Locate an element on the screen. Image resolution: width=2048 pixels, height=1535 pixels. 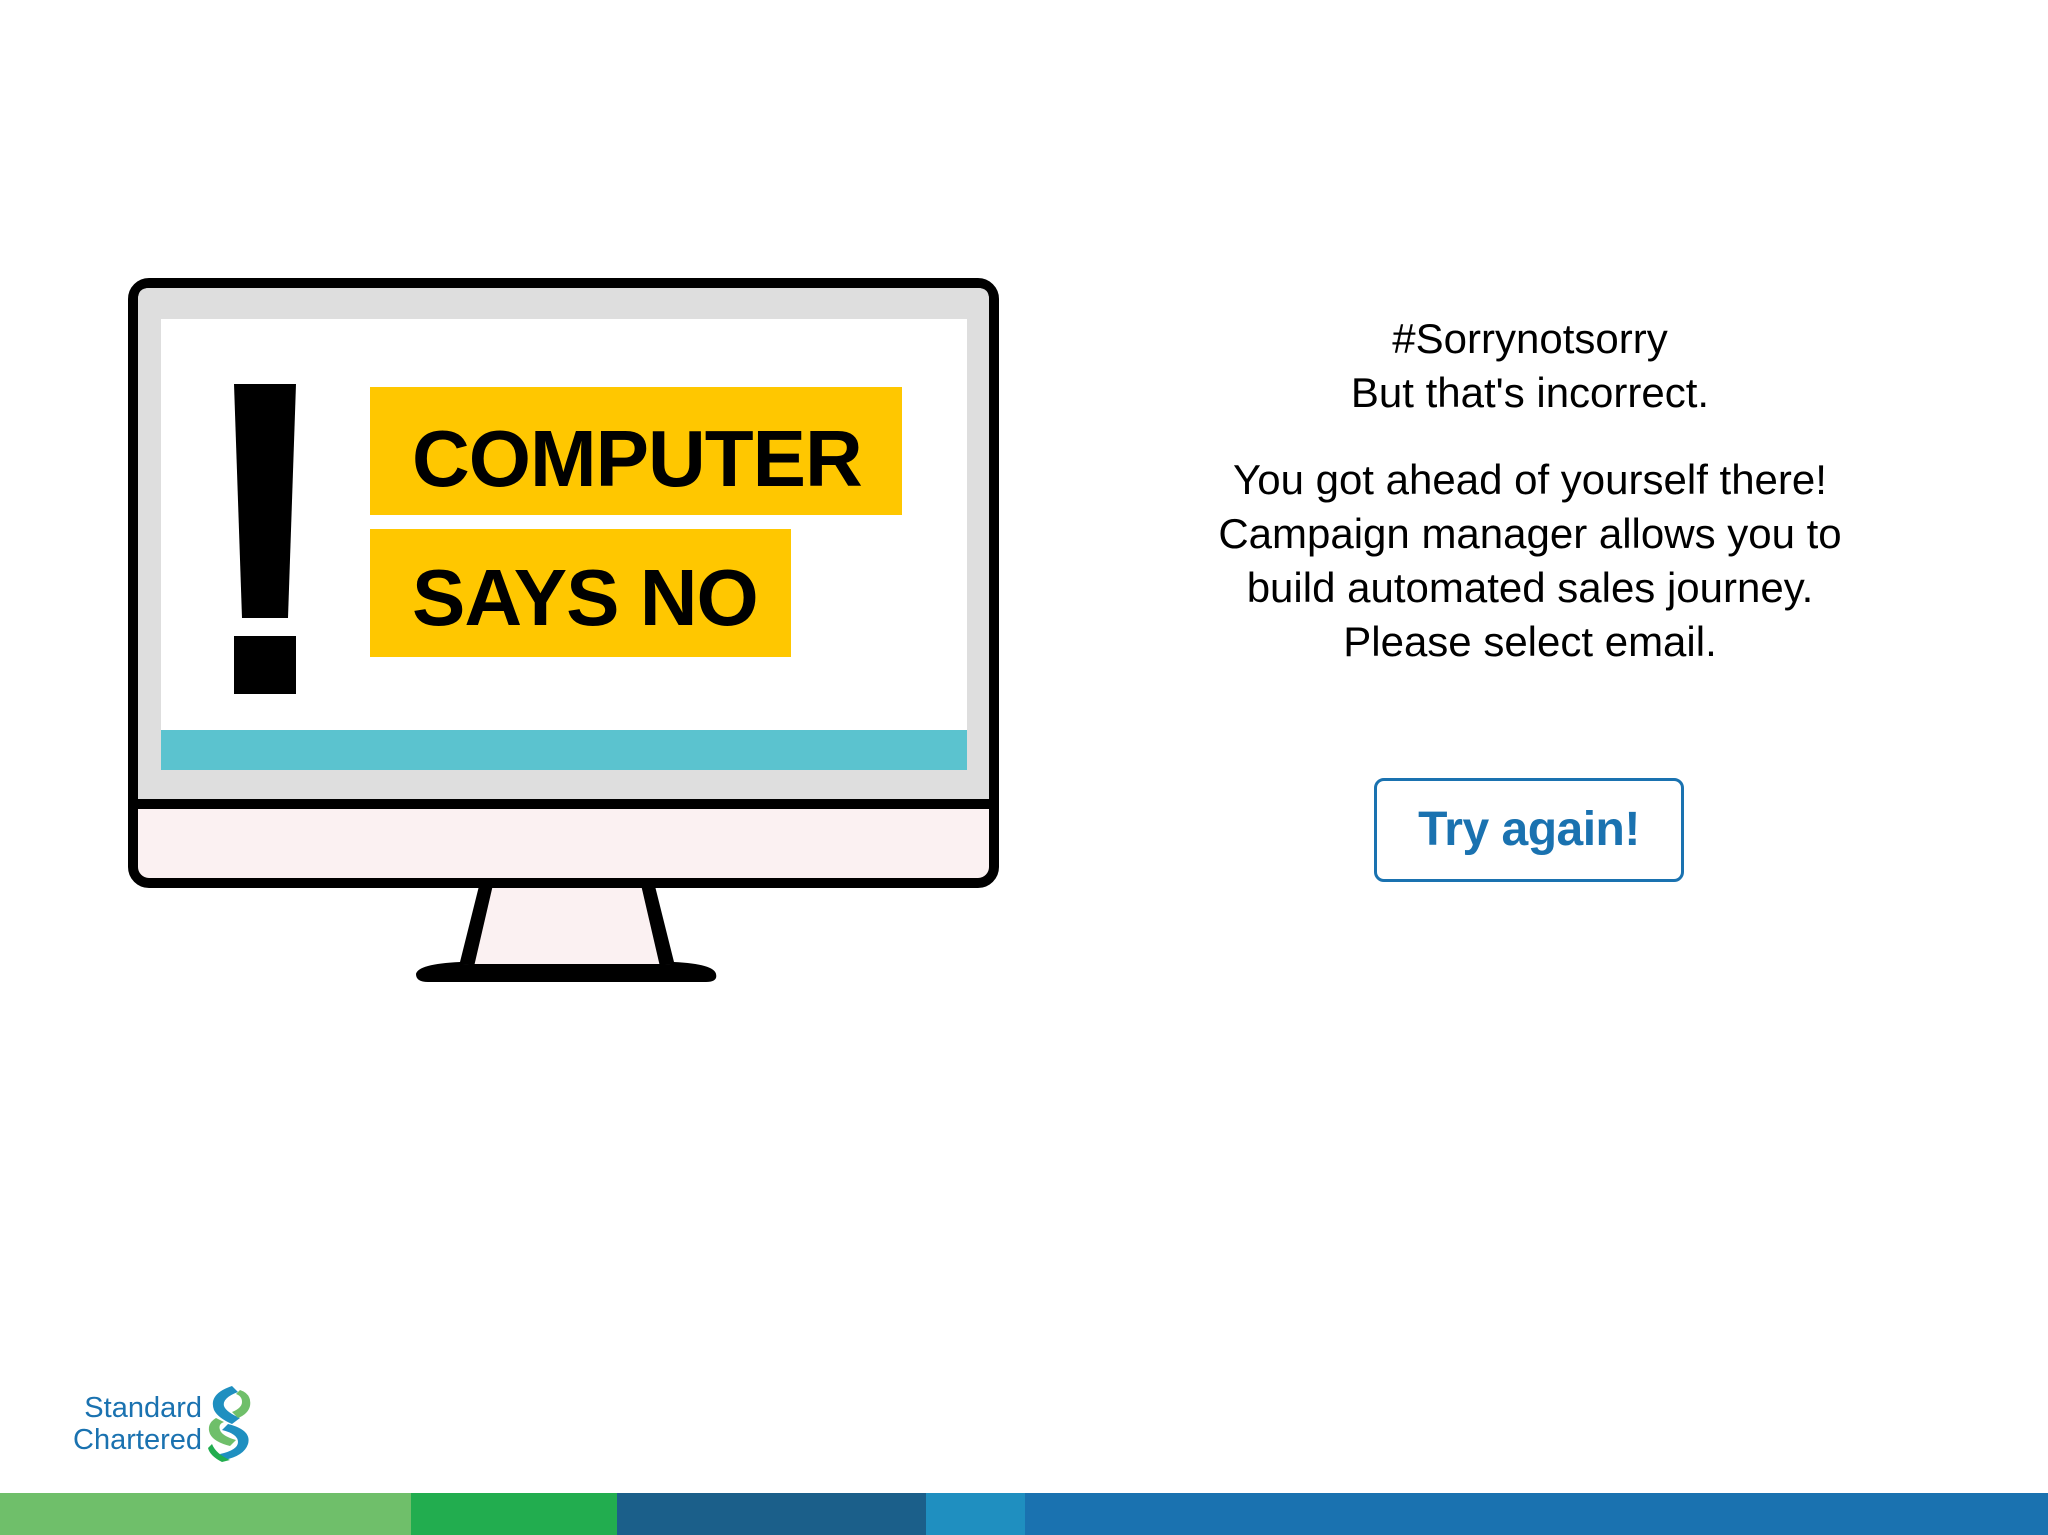
message-line-campaign: Campaign manager allows you to is located at coordinates (1530, 533).